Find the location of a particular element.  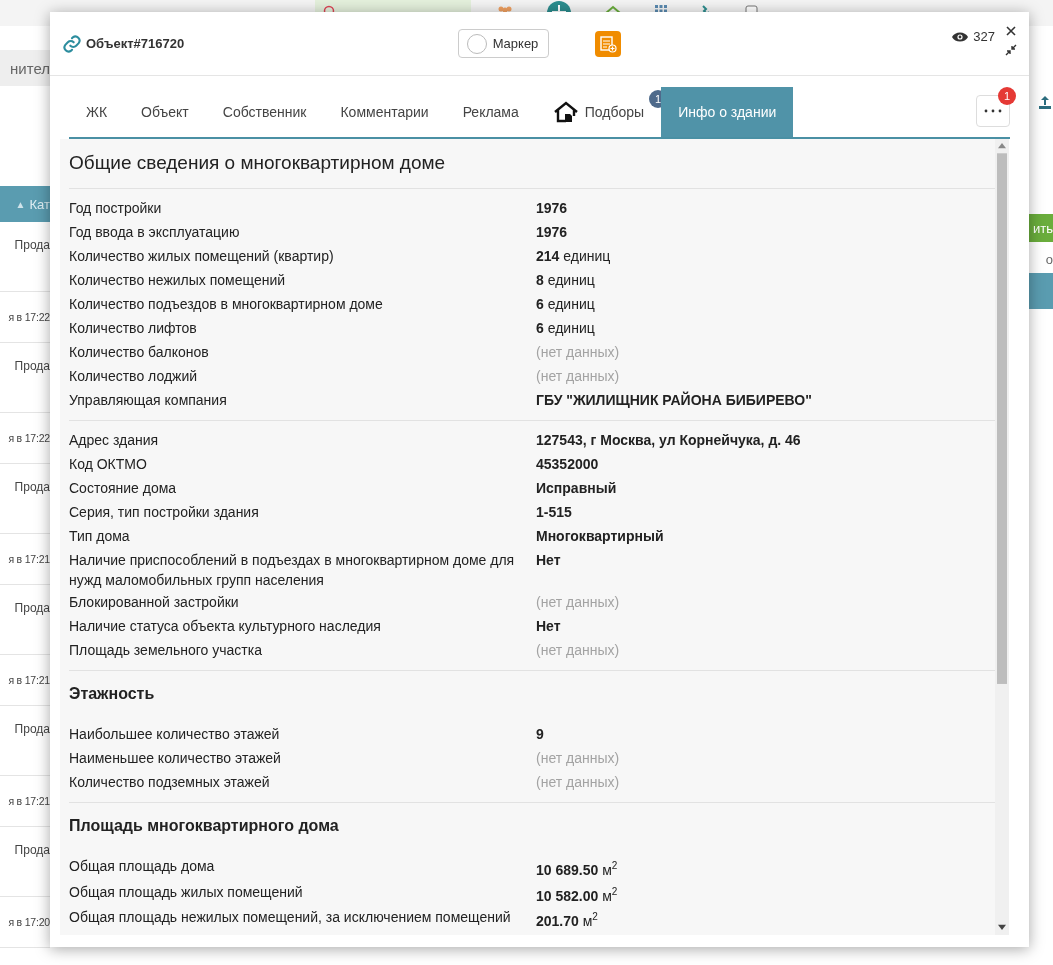

field-label: Количество подземных этажей is located at coordinates (170, 782).